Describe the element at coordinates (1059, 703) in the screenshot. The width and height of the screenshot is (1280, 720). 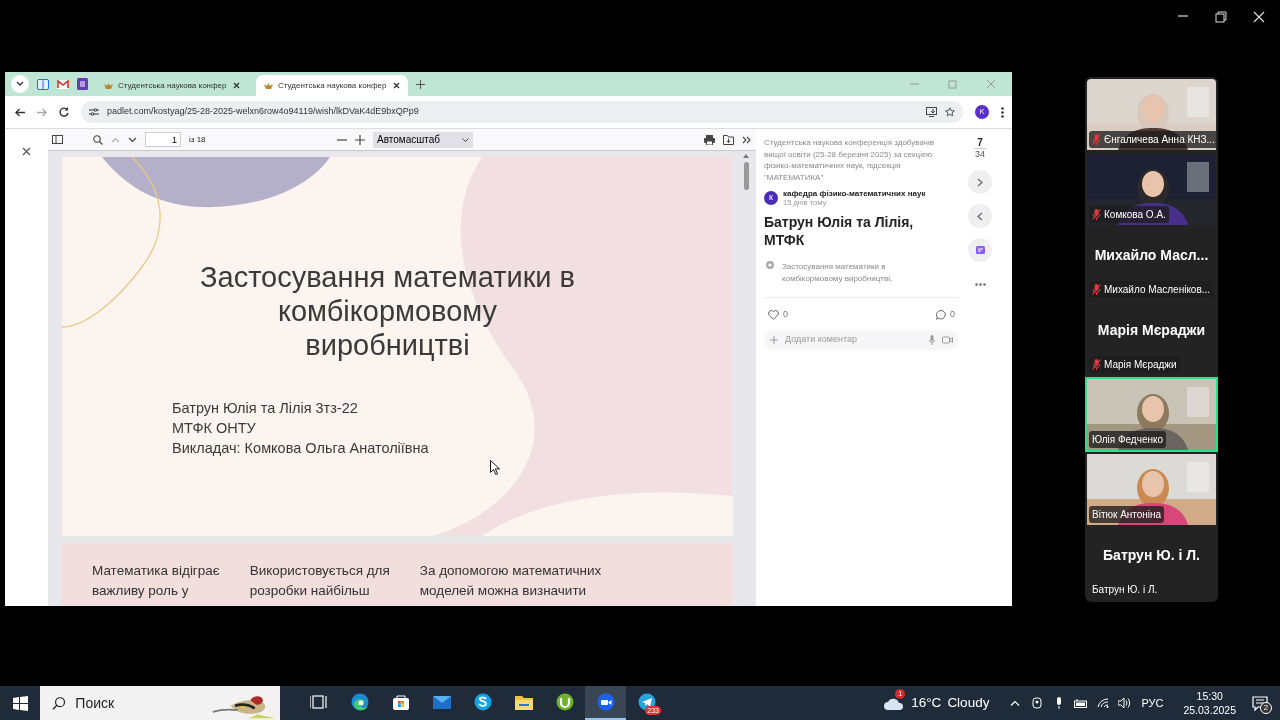
I see `microphone-icon` at that location.